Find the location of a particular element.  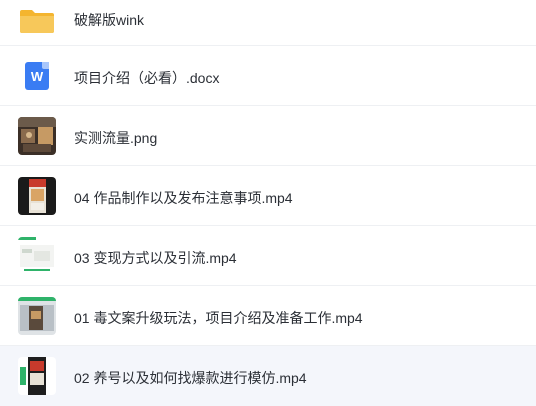

word-doc-icon: W is located at coordinates (37, 76).